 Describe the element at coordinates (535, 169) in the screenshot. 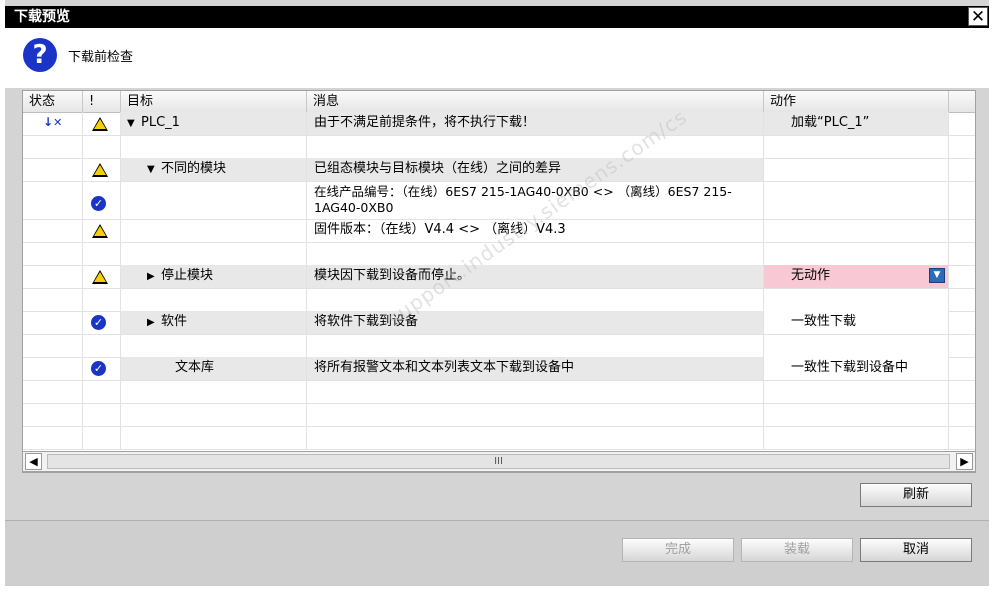

I see `row-message: 已组态模块与目标模块（在线）之间的差异` at that location.